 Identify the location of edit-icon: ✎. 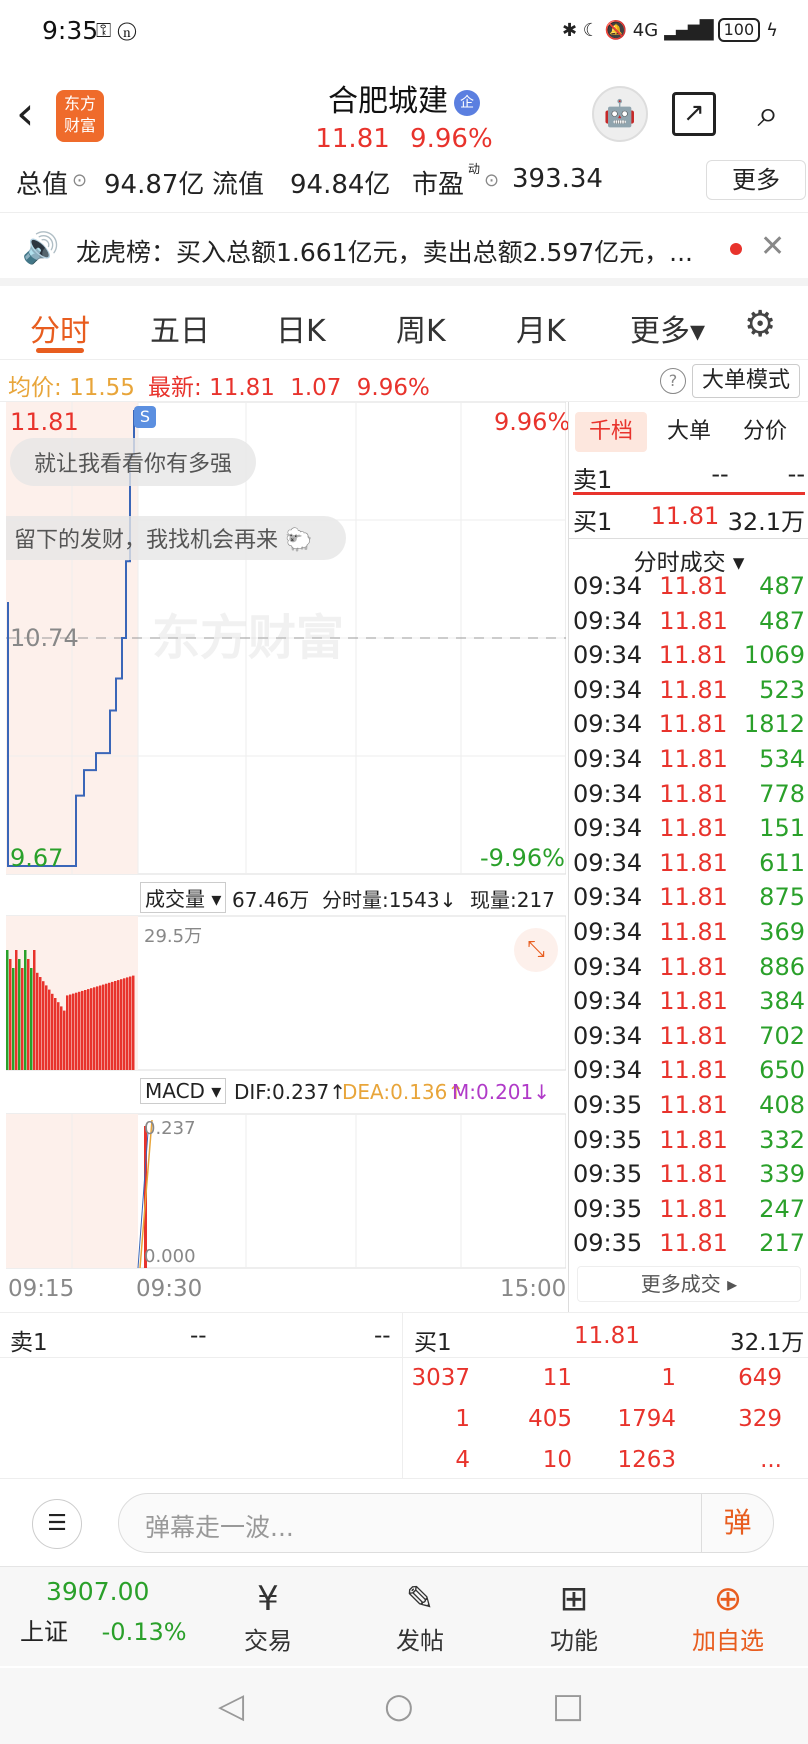
(420, 1599).